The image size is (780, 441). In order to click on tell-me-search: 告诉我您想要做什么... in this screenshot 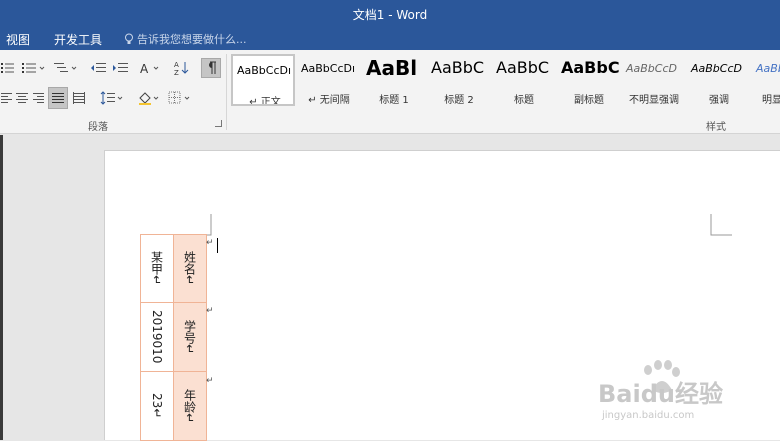, I will do `click(185, 39)`.